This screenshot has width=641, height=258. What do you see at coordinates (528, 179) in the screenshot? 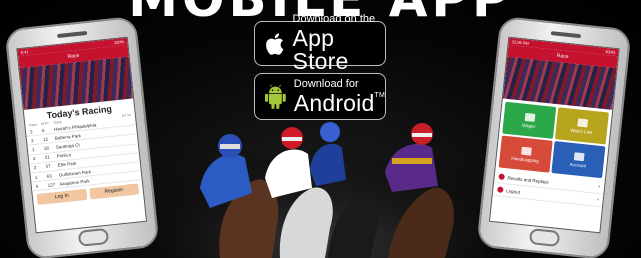
I see `results-replays-label: Results and Replays` at bounding box center [528, 179].